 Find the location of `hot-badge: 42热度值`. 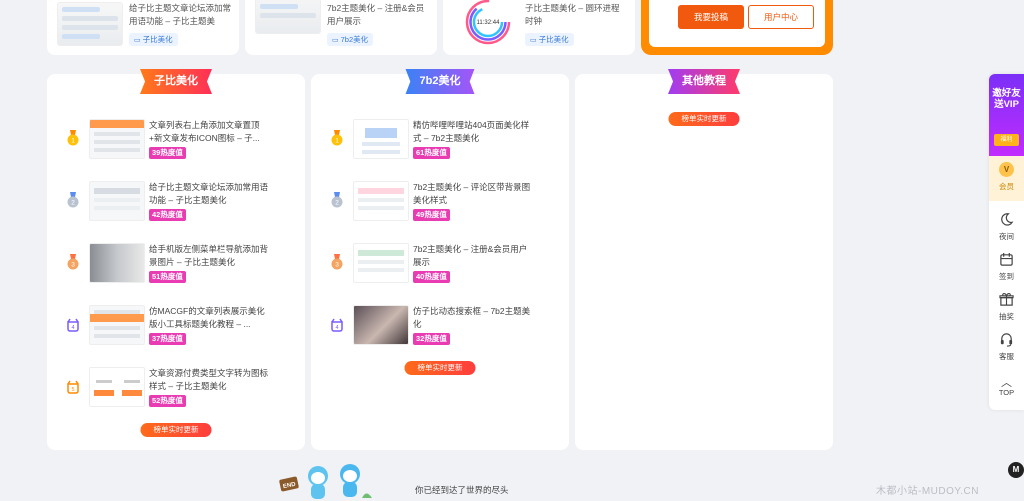

hot-badge: 42热度值 is located at coordinates (167, 215).